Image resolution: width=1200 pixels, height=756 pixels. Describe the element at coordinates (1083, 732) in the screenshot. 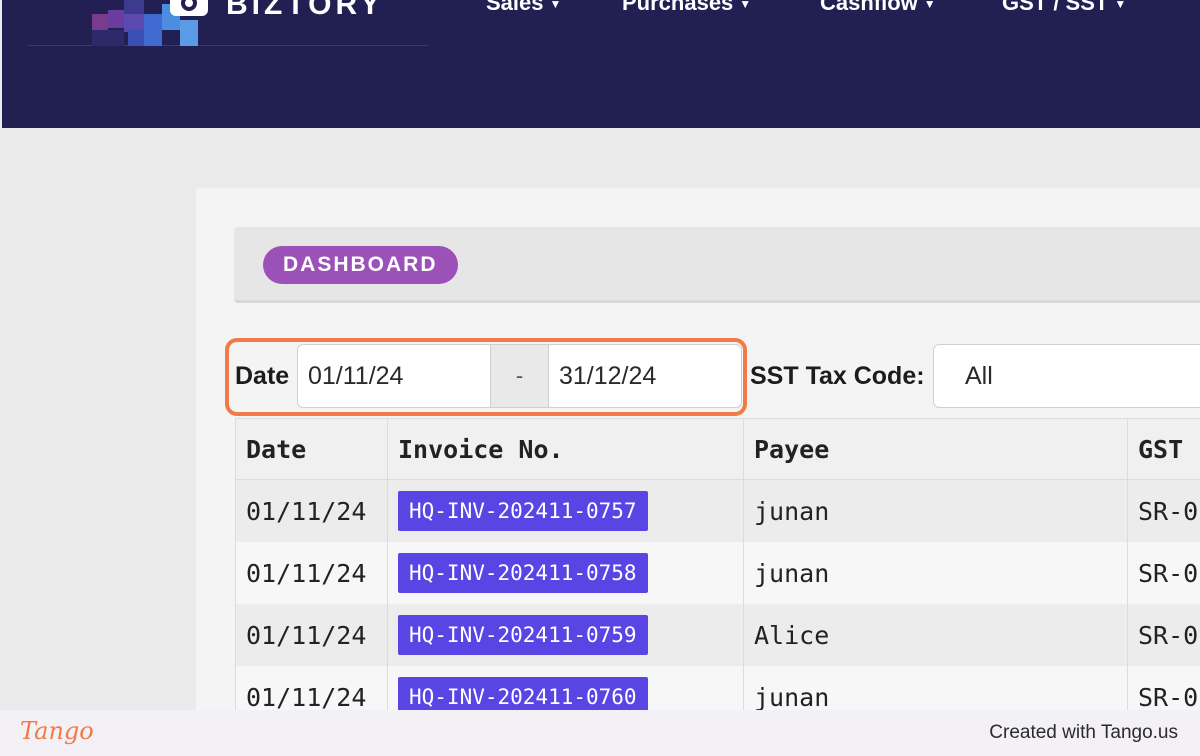

I see `created-with-tango-text: Created with Tango.us` at that location.